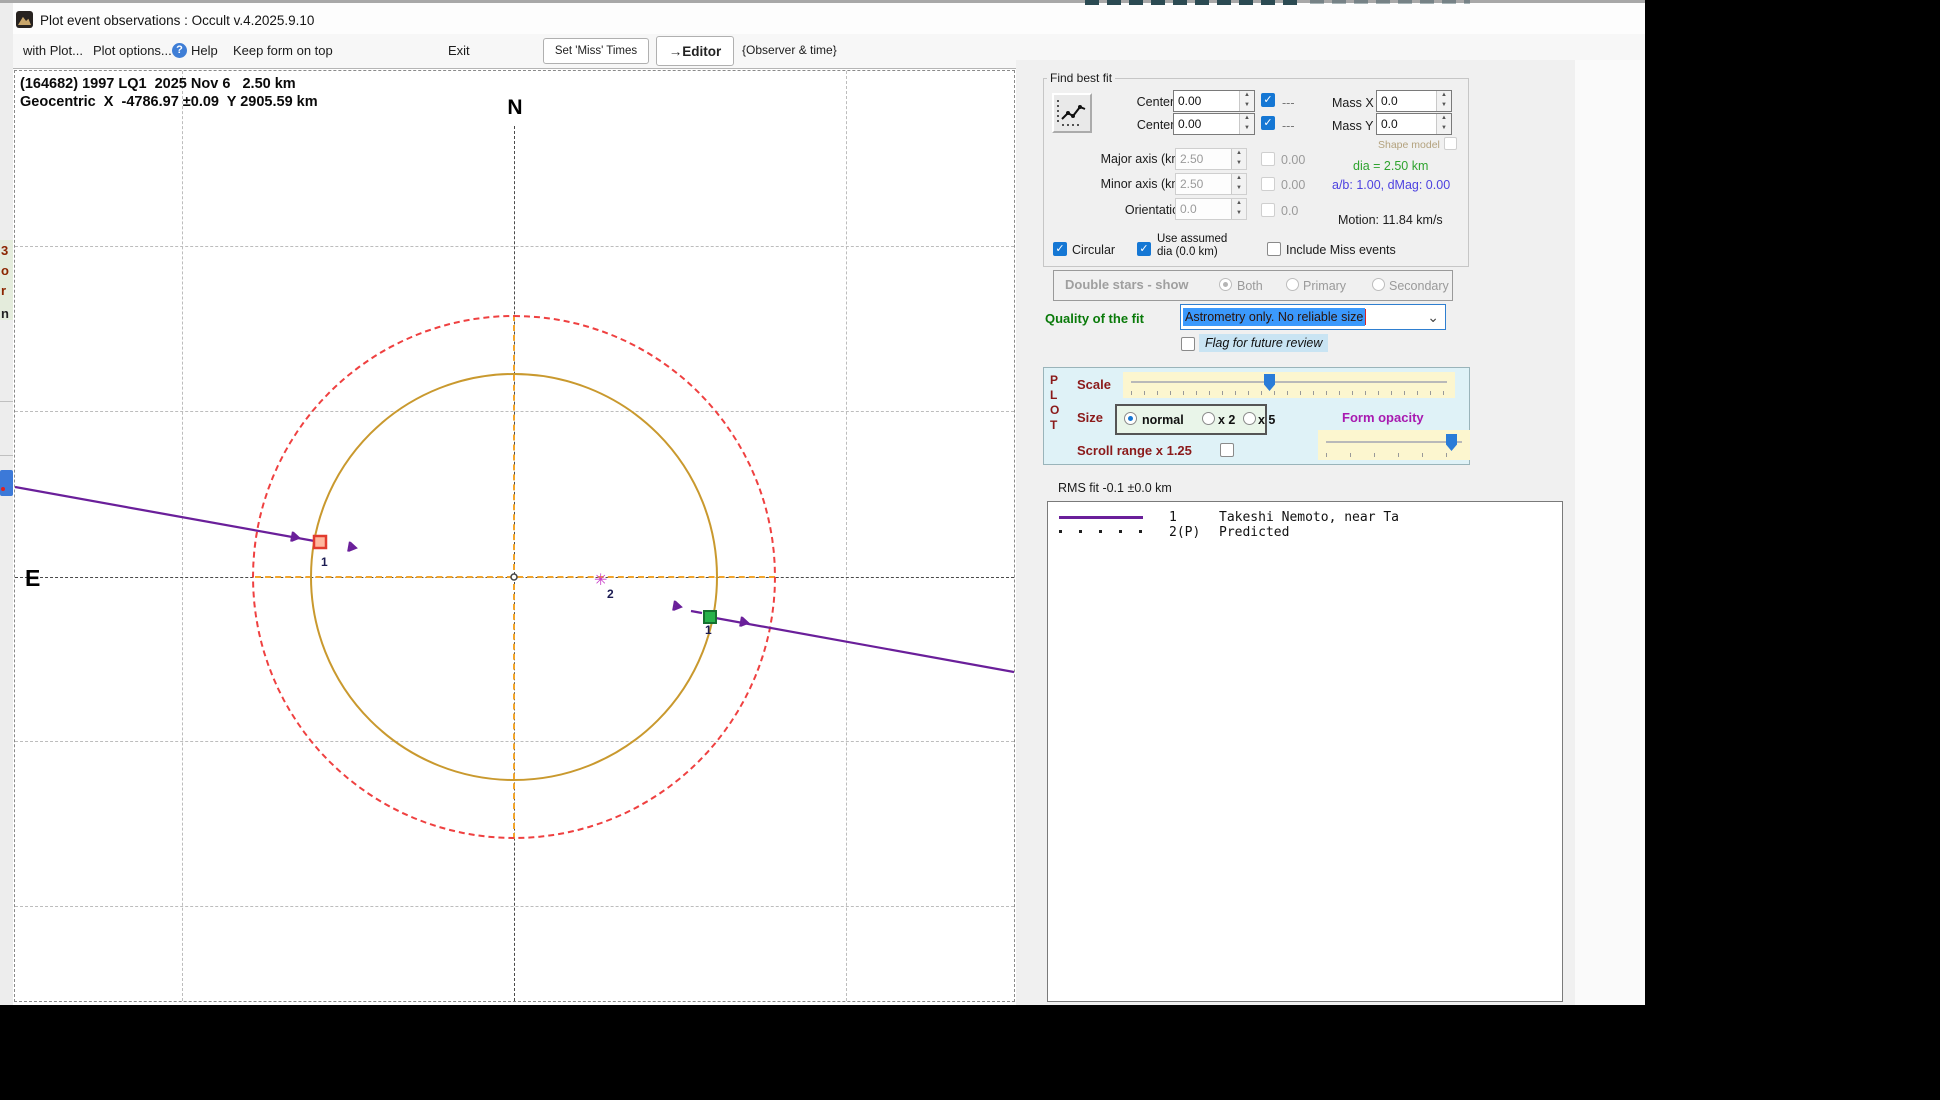 This screenshot has height=1100, width=1940. Describe the element at coordinates (1214, 101) in the screenshot. I see `center-x-input: 0.00 ▲ ▼` at that location.